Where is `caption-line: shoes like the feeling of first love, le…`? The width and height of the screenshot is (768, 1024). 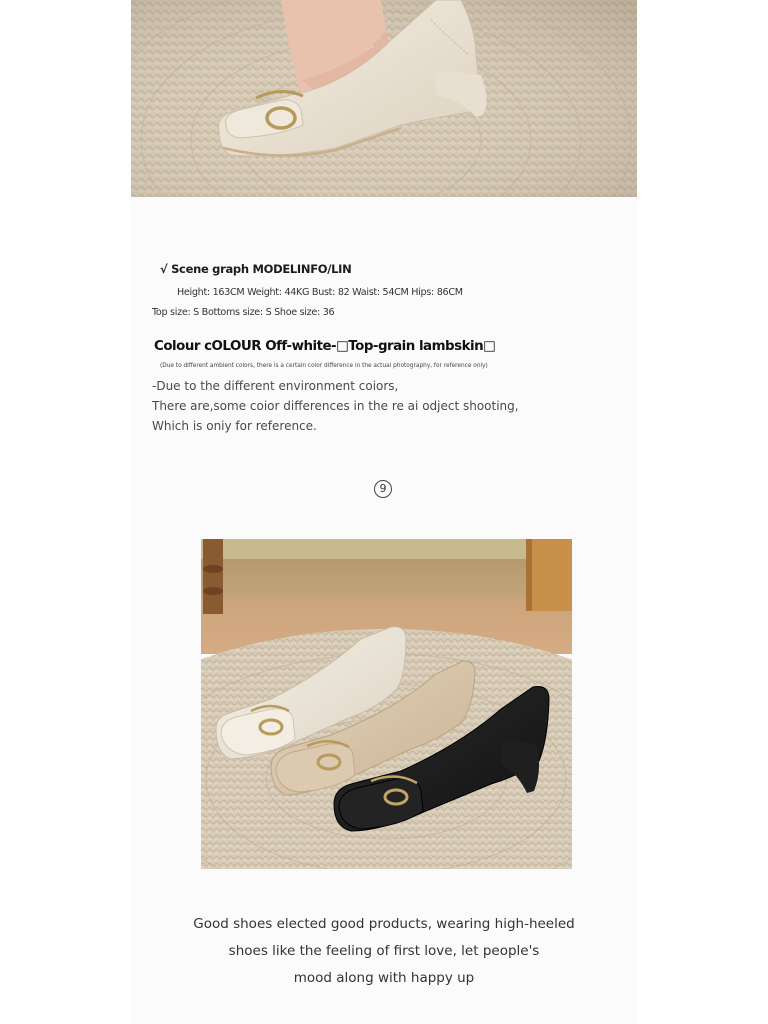 caption-line: shoes like the feeling of first love, le… is located at coordinates (384, 951).